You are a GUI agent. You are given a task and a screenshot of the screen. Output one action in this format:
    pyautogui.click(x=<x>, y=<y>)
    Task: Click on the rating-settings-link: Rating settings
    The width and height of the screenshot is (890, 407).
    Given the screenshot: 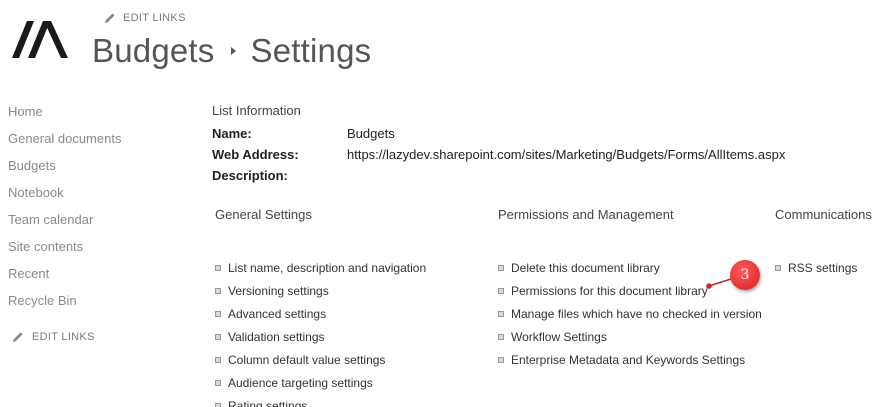 What is the action you would take?
    pyautogui.click(x=320, y=400)
    